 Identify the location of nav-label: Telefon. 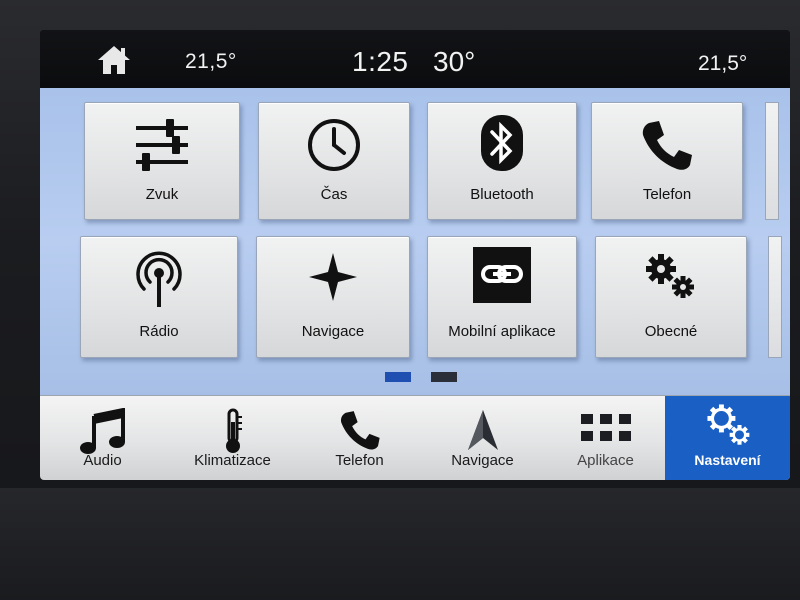
(359, 460).